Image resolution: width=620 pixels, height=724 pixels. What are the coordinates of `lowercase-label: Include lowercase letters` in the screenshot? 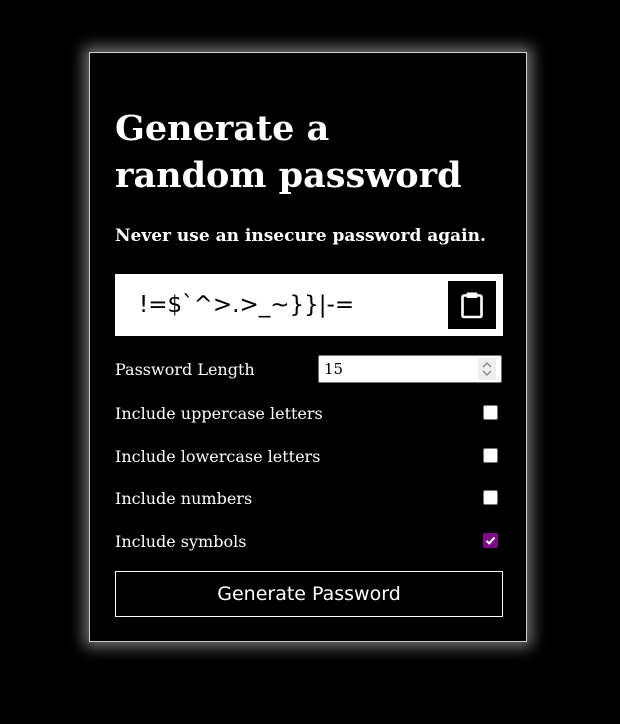 It's located at (218, 456).